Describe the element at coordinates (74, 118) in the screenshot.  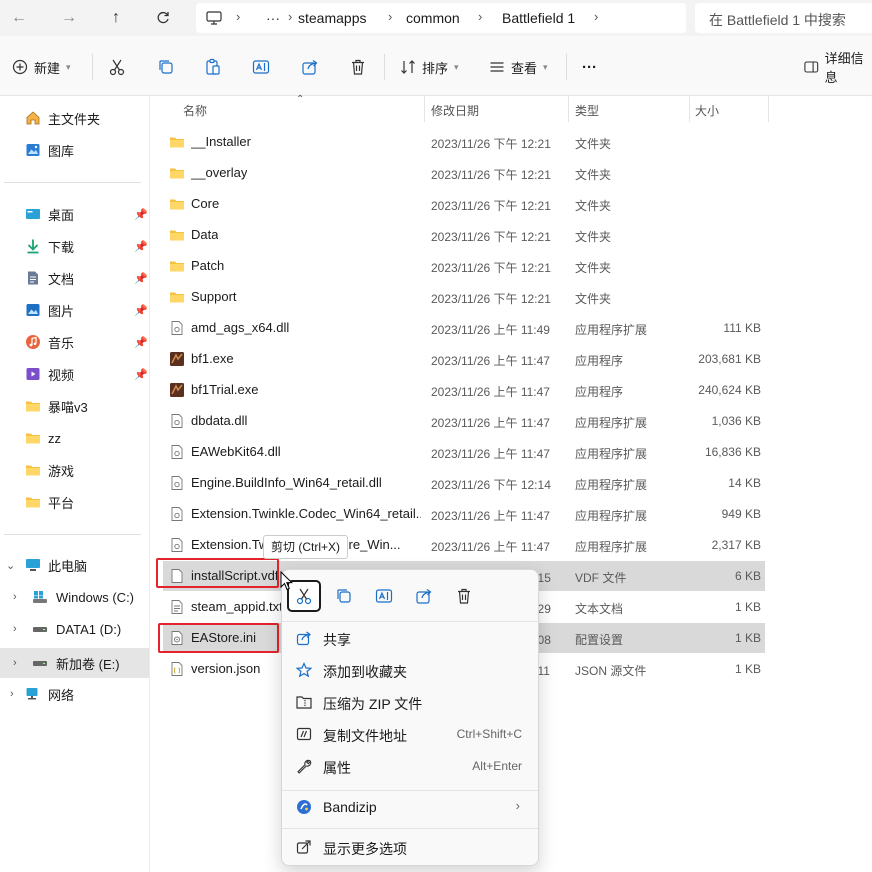
I see `nav-item-home: 主文件夹` at that location.